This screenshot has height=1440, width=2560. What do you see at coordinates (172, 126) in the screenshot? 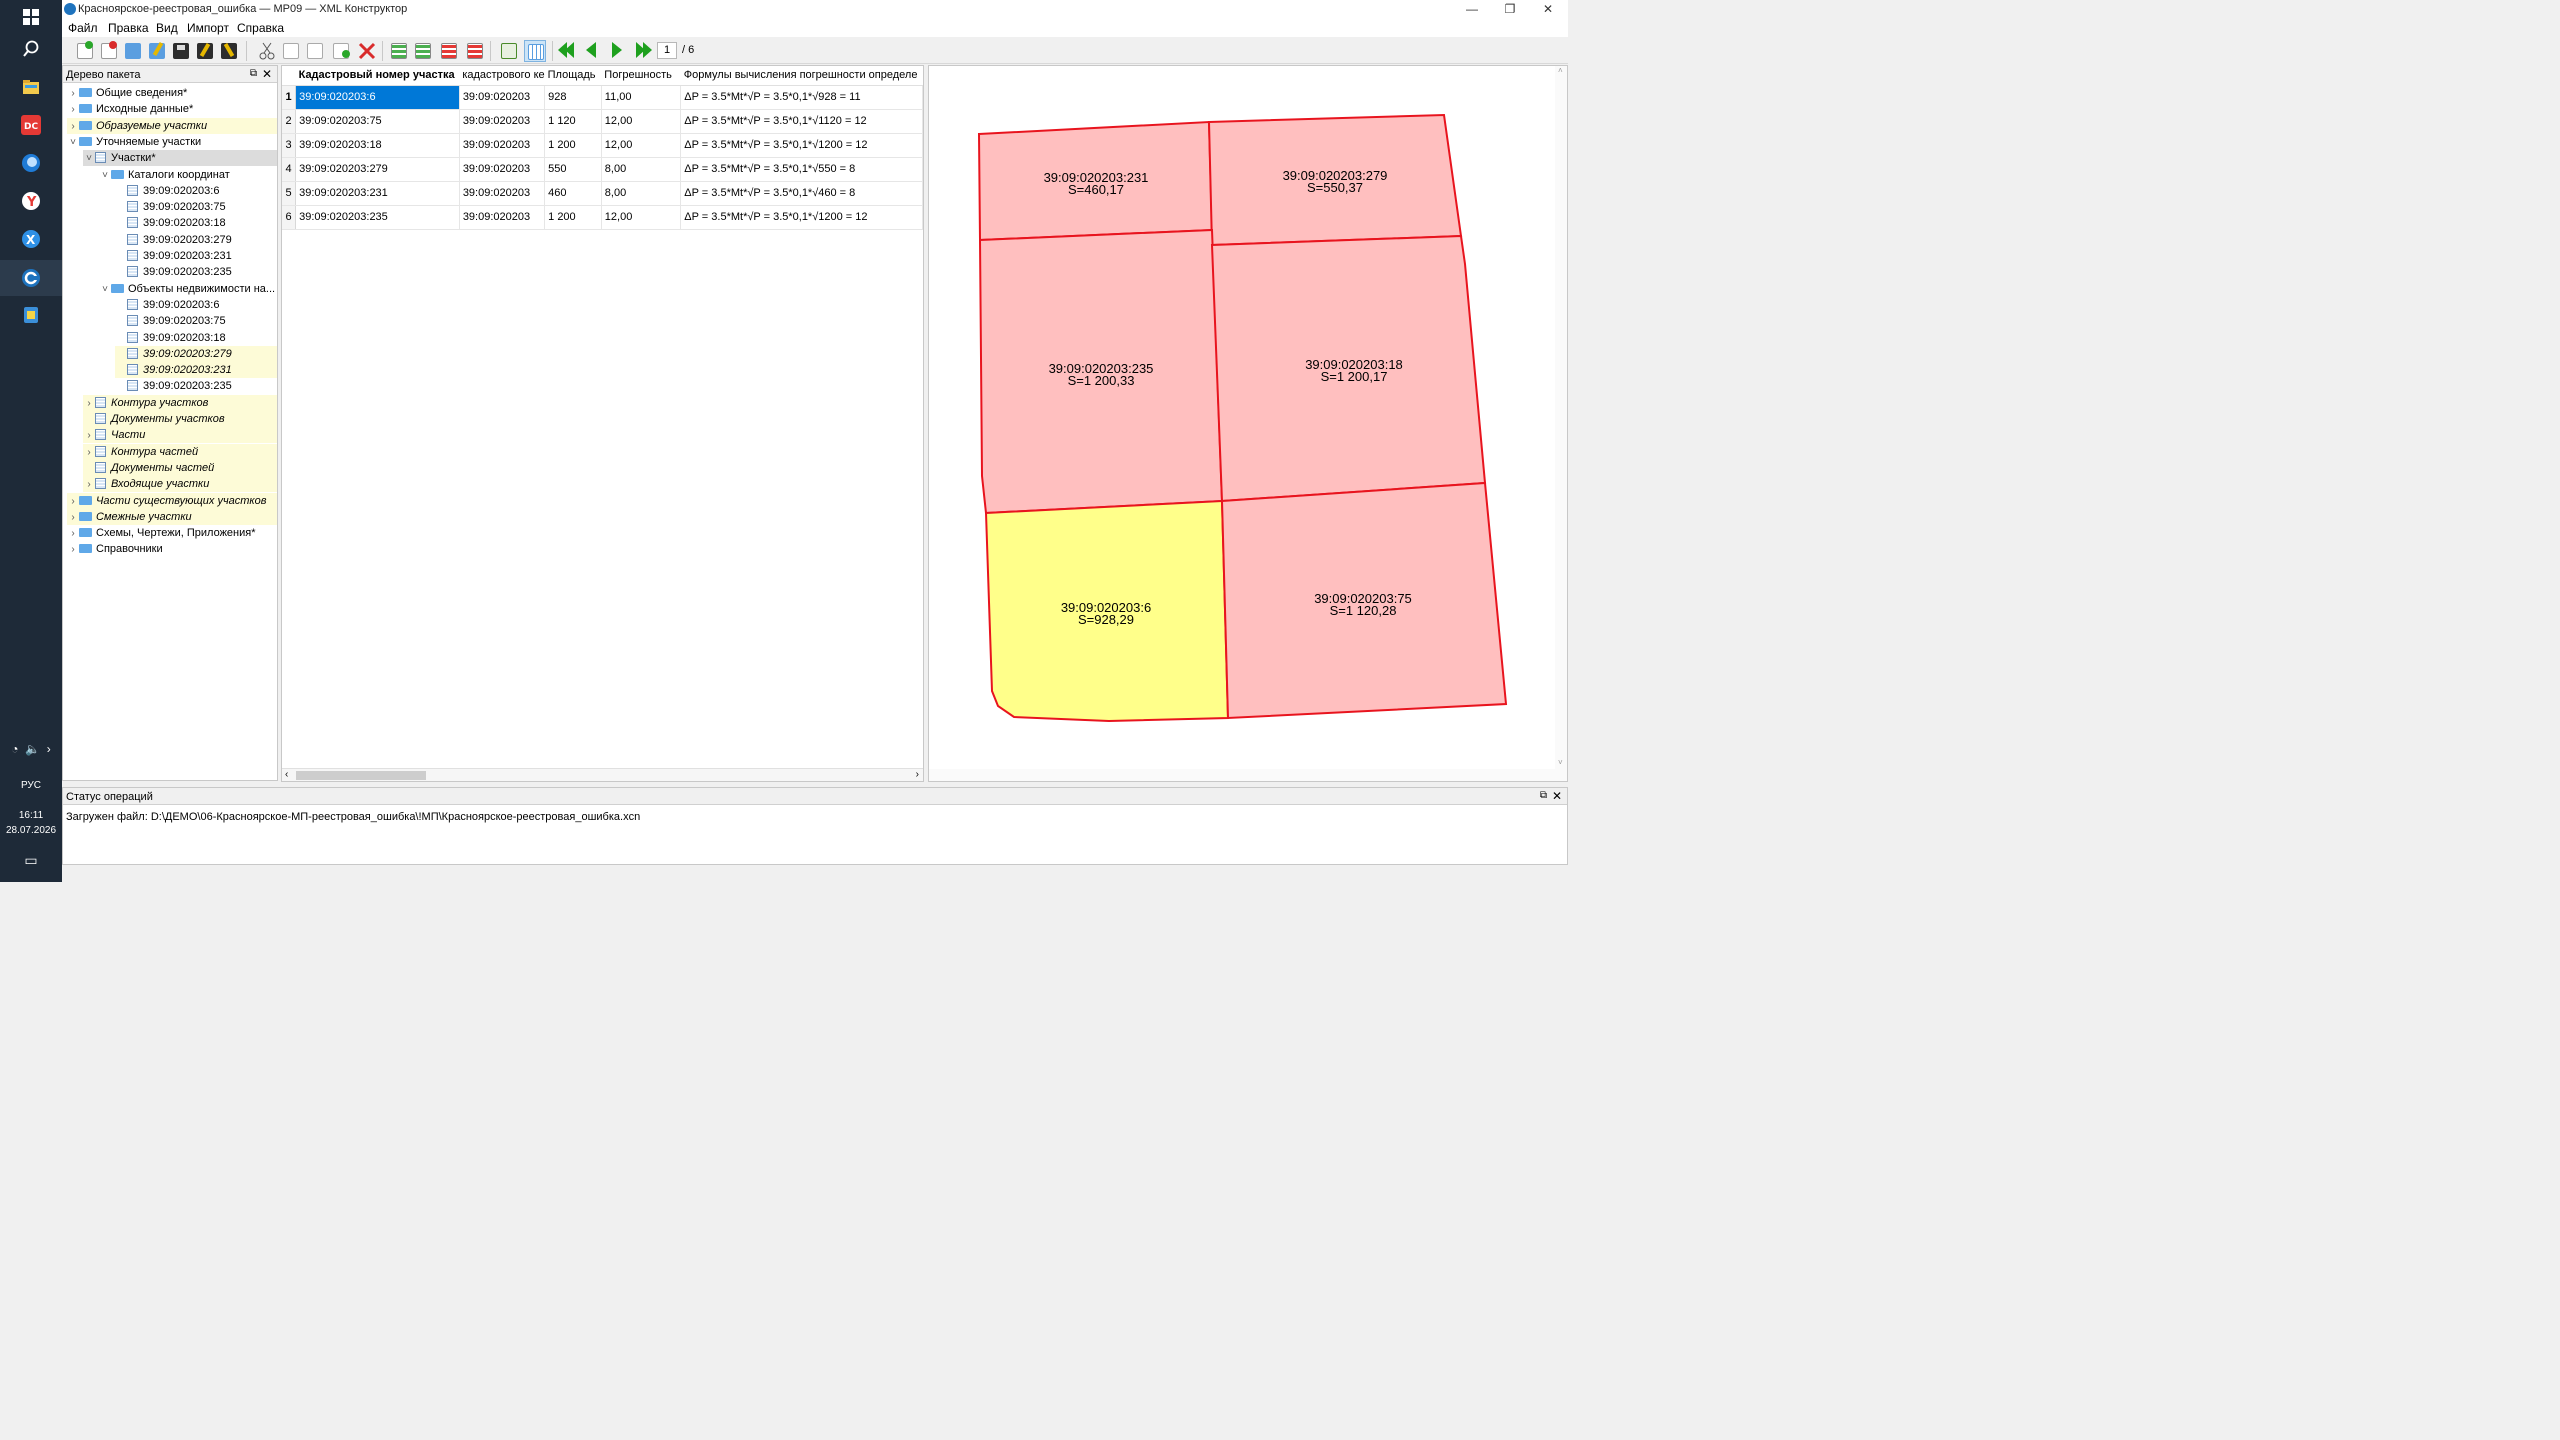
I see `tree-node: › Образуемые участки` at bounding box center [172, 126].